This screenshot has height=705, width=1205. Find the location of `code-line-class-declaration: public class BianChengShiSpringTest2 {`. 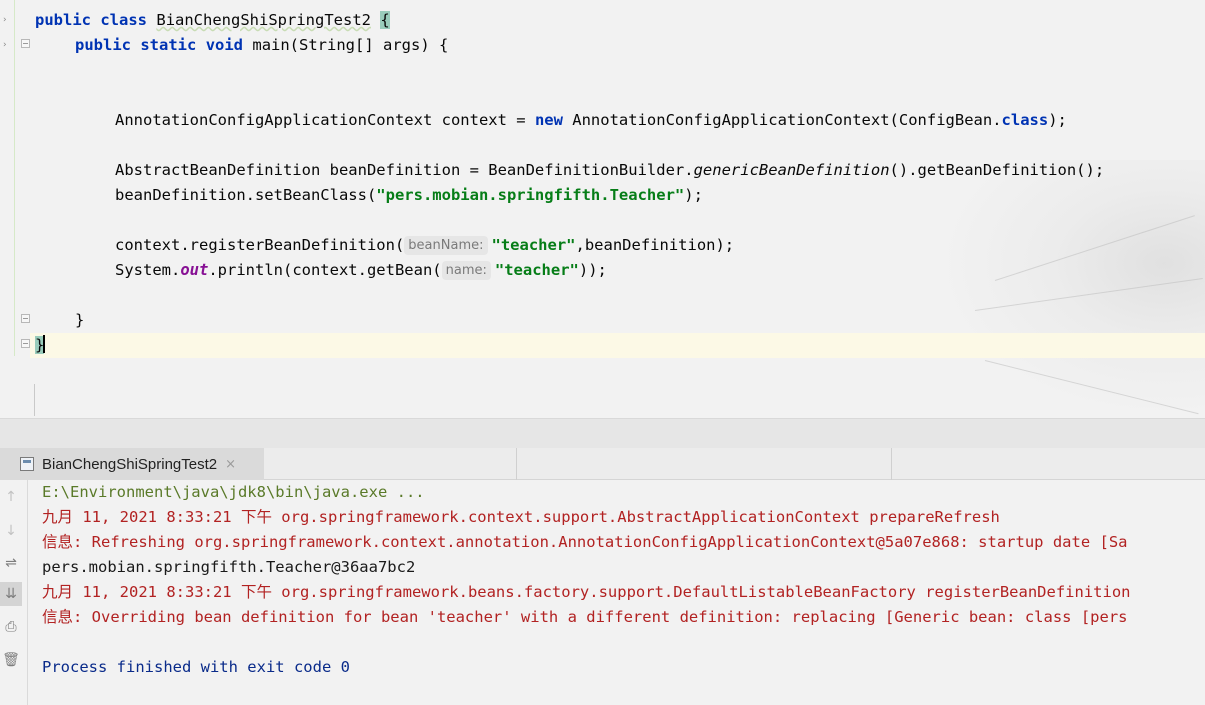

code-line-class-declaration: public class BianChengShiSpringTest2 { is located at coordinates (212, 20).